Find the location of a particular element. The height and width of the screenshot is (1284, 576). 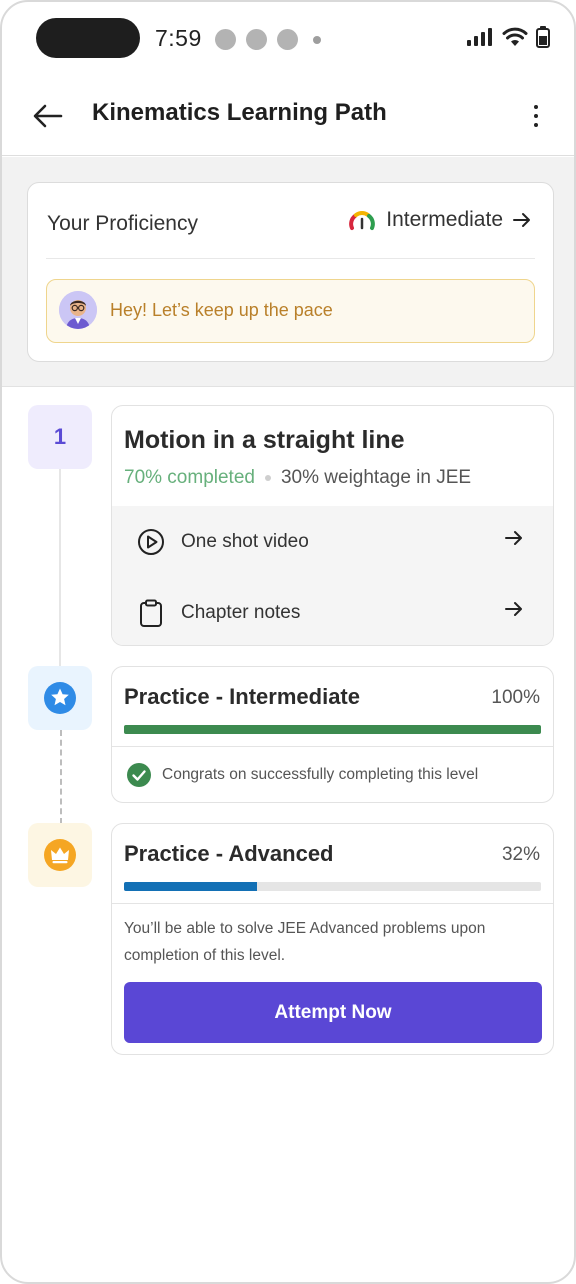

more-notifications-dot-icon is located at coordinates (317, 40).